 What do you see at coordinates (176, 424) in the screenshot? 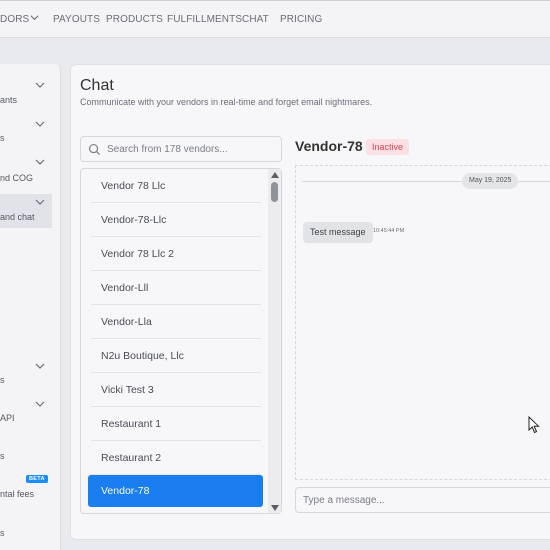
I see `vendor-list-item: Restaurant 1` at bounding box center [176, 424].